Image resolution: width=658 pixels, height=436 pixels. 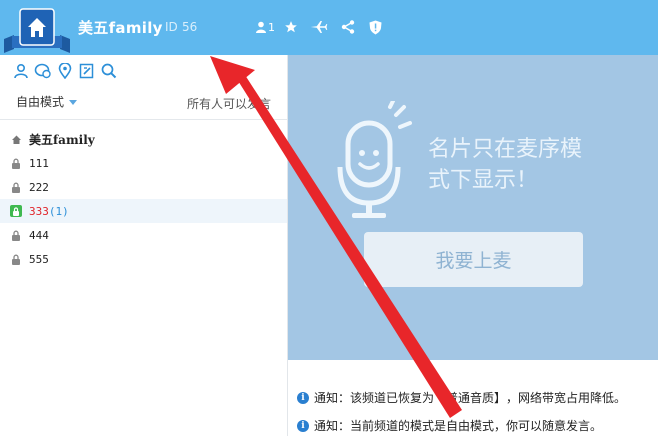 I want to click on sidebar-toolbar, so click(x=65, y=71).